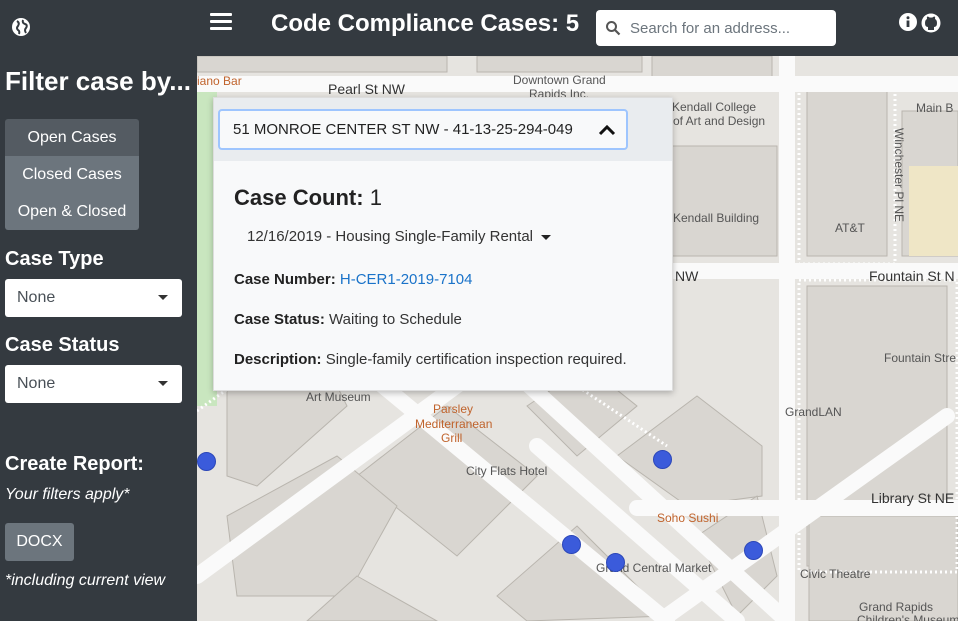  What do you see at coordinates (716, 218) in the screenshot?
I see `map-label-kendall-building: Kendall Building` at bounding box center [716, 218].